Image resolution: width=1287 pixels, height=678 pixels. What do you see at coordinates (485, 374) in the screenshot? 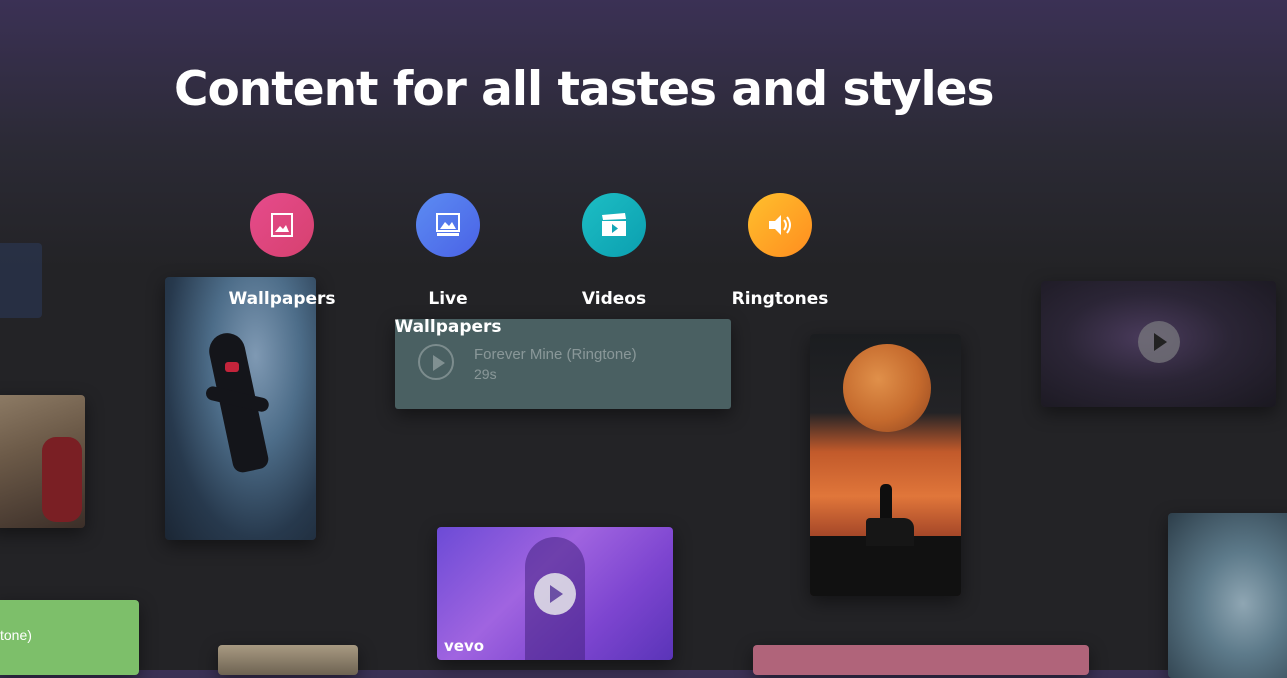
I see `ringtone-duration: 29s` at bounding box center [485, 374].